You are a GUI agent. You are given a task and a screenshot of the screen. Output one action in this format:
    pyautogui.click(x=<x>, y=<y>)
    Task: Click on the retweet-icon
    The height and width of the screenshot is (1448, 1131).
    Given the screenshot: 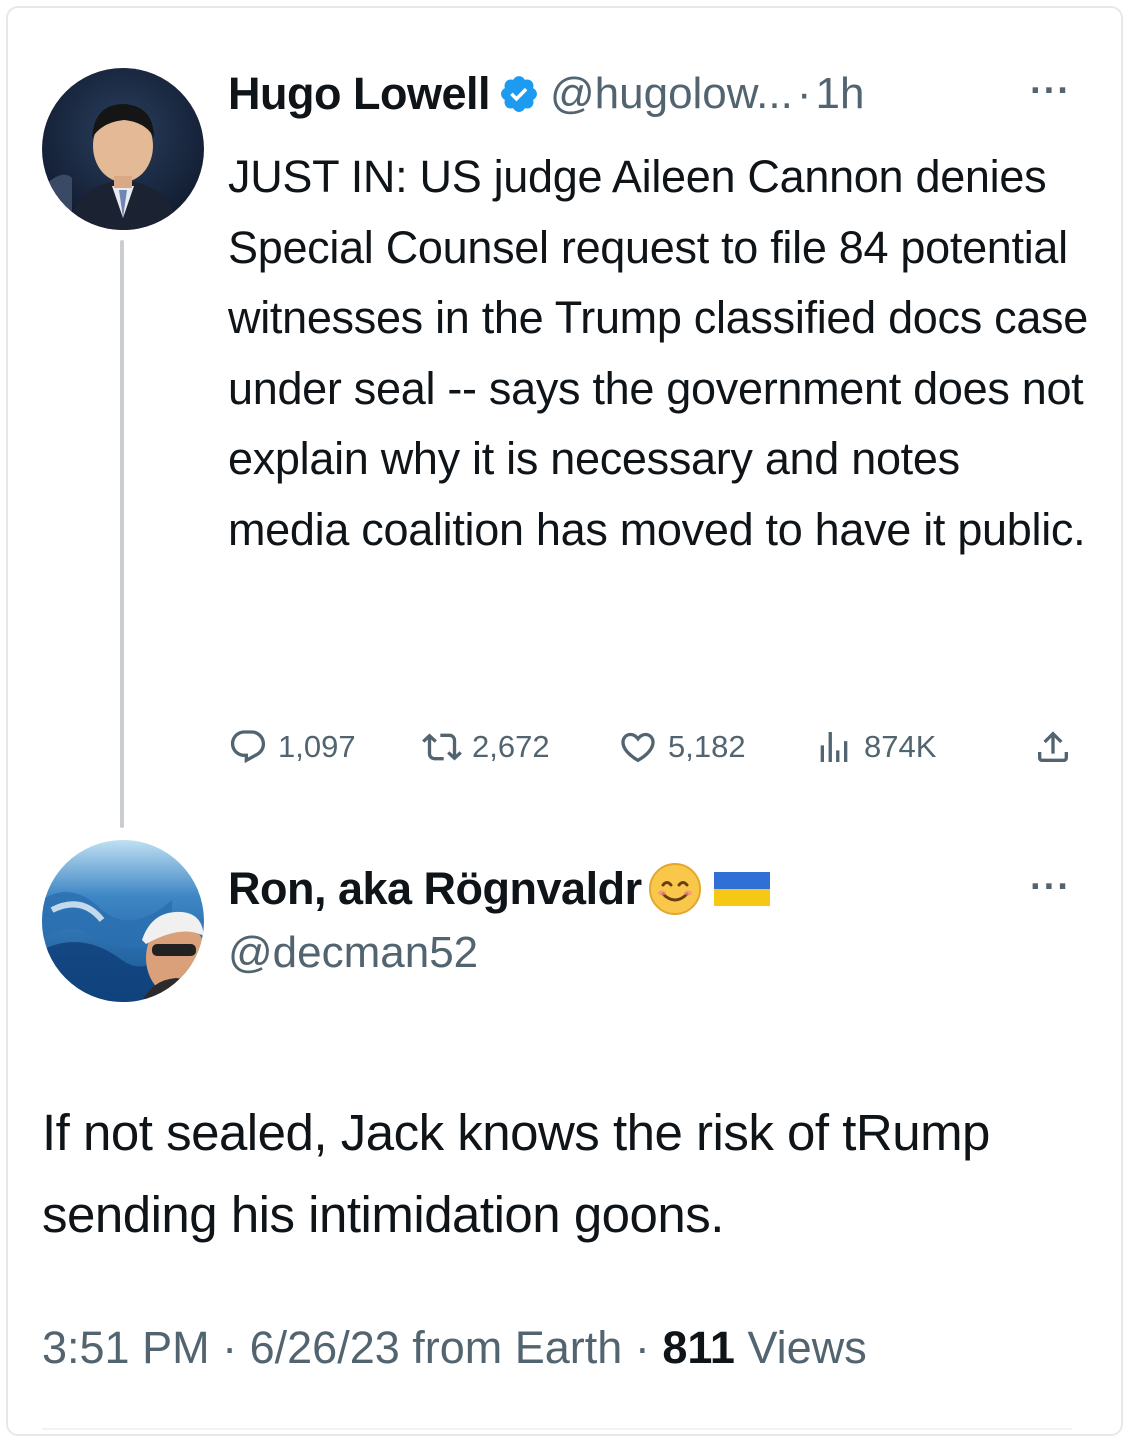 What is the action you would take?
    pyautogui.click(x=442, y=747)
    